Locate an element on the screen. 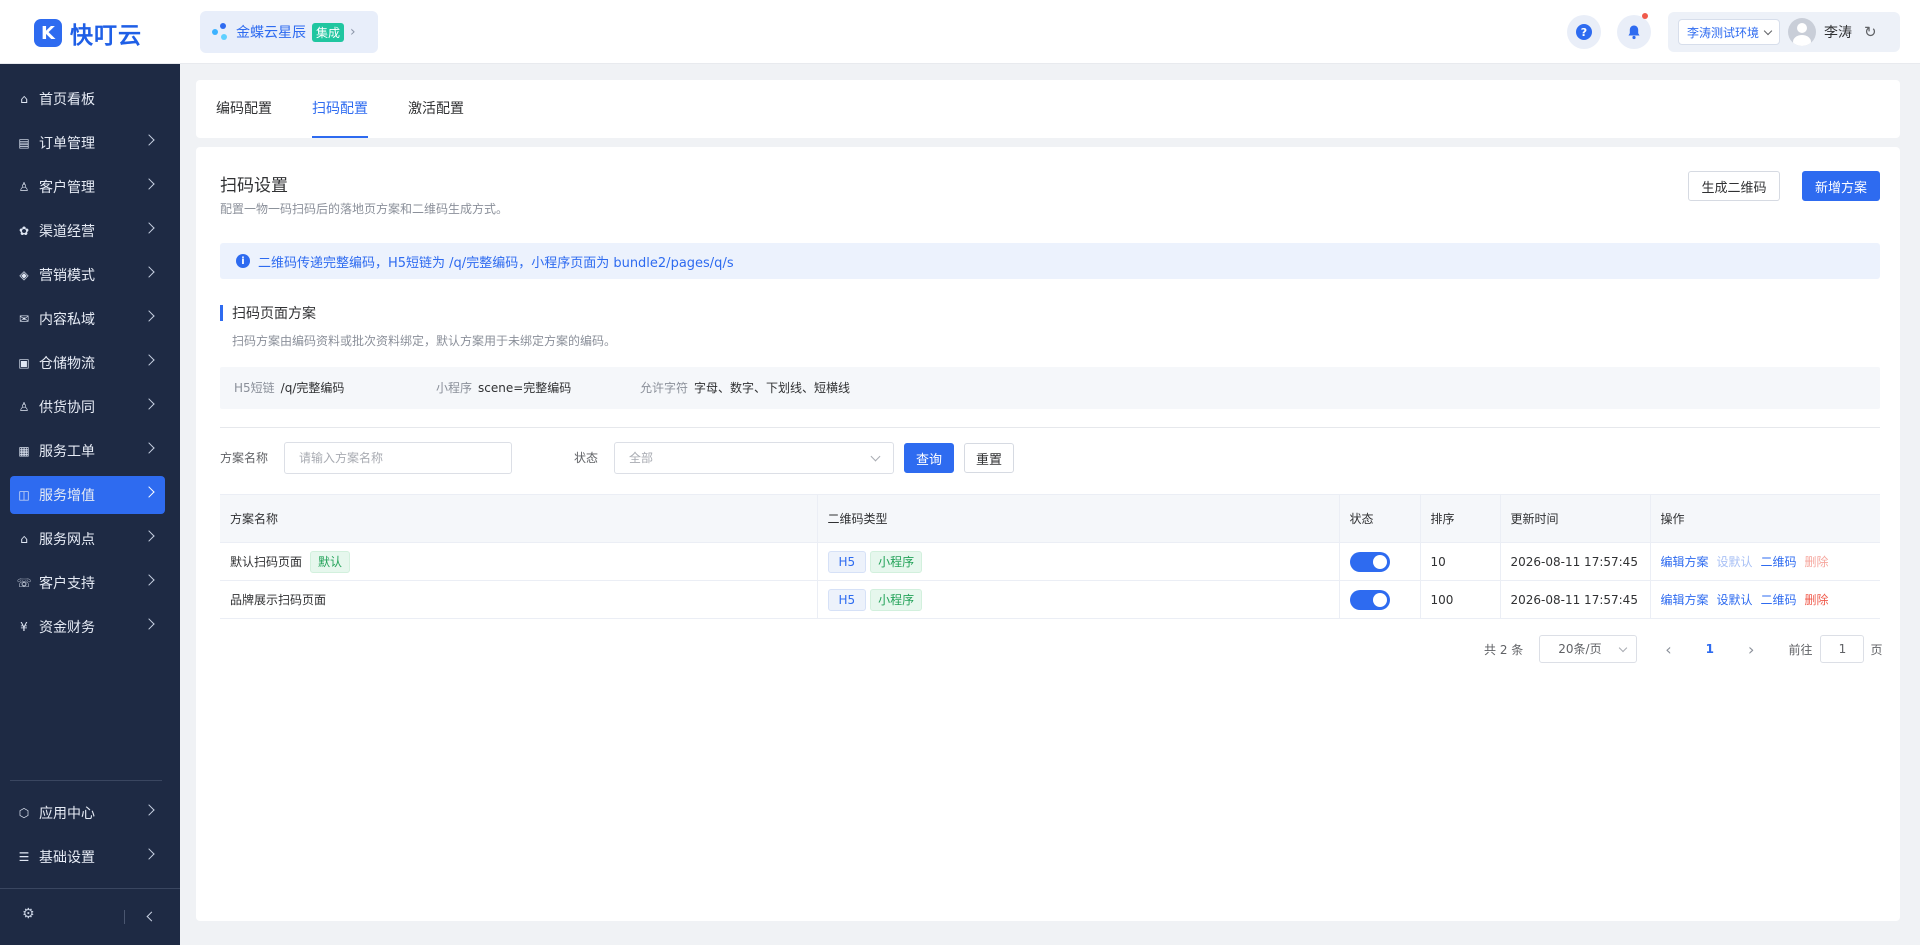 The image size is (1920, 945). sidebar-item-label: 资金财务 is located at coordinates (67, 628).